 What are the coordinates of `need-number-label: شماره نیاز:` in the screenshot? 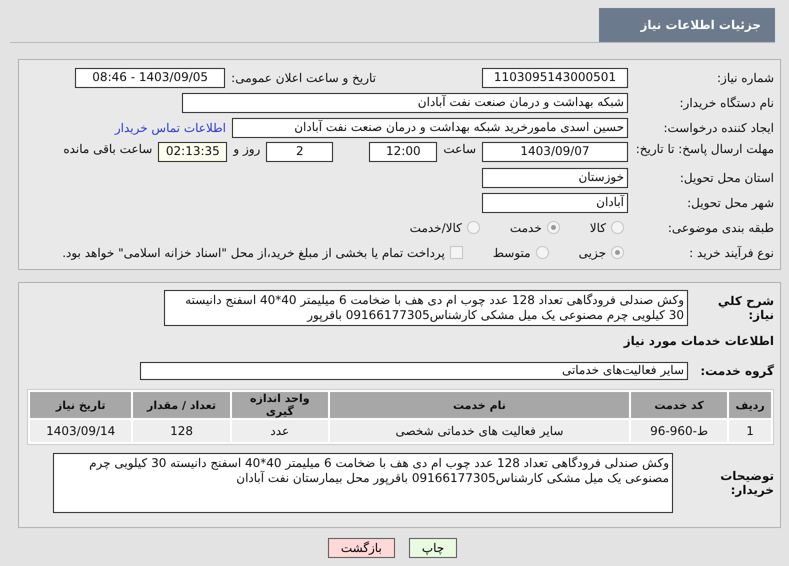 It's located at (745, 77).